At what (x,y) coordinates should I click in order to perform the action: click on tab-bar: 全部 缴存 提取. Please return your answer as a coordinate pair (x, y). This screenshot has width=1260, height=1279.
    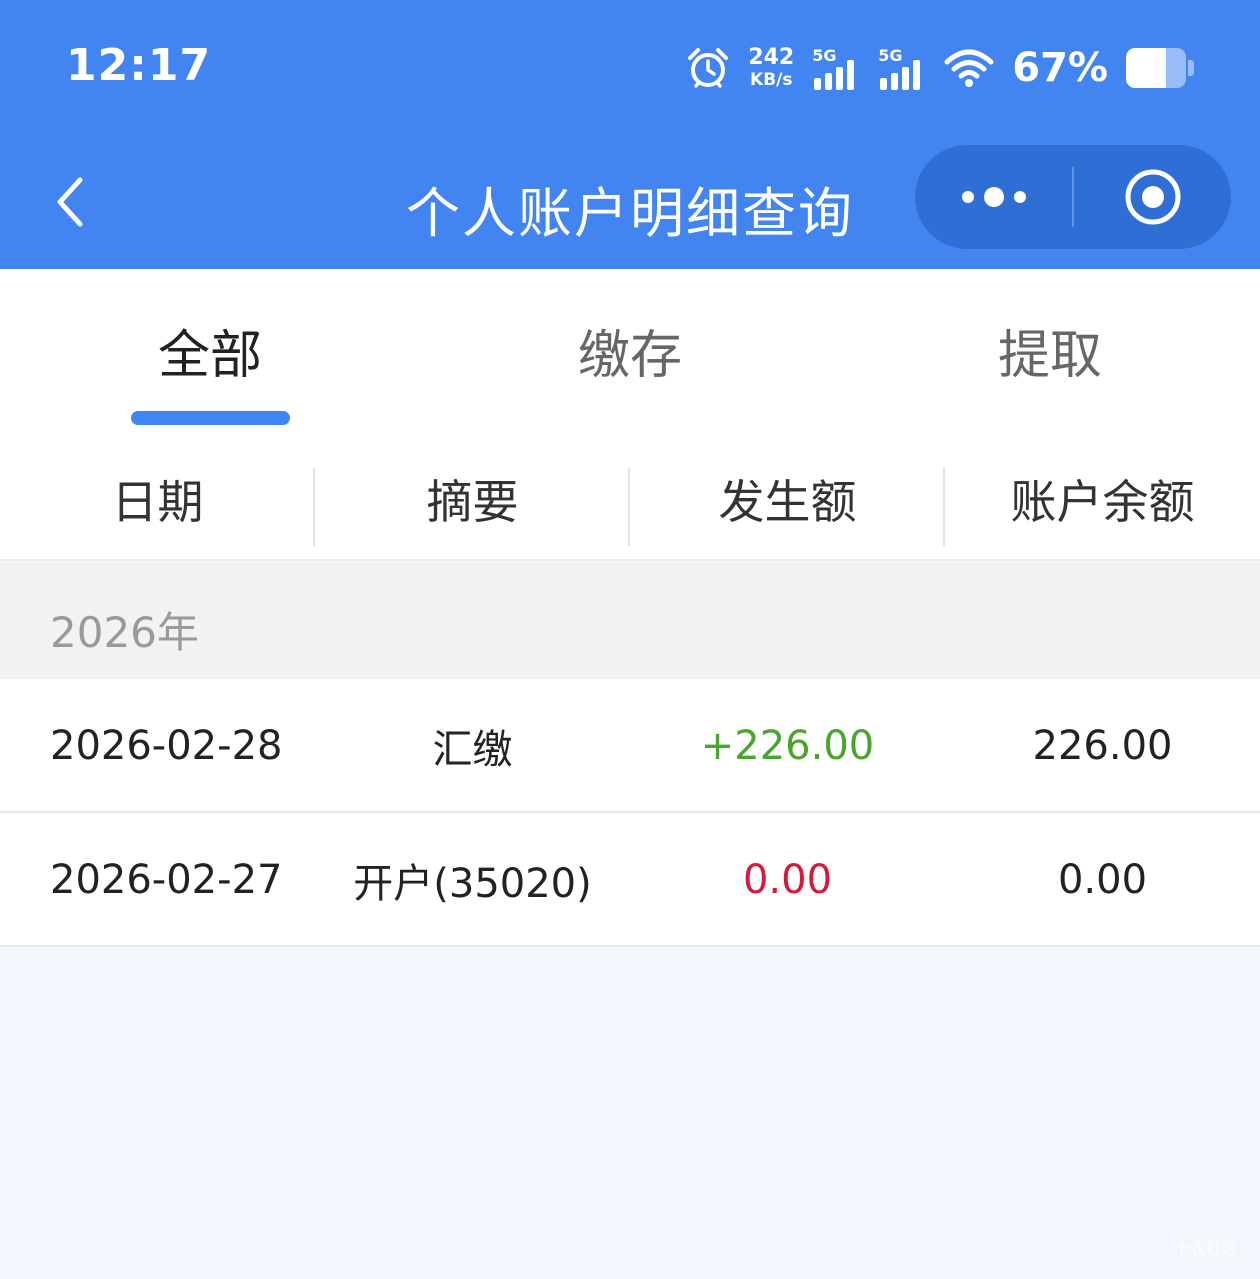
    Looking at the image, I should click on (630, 354).